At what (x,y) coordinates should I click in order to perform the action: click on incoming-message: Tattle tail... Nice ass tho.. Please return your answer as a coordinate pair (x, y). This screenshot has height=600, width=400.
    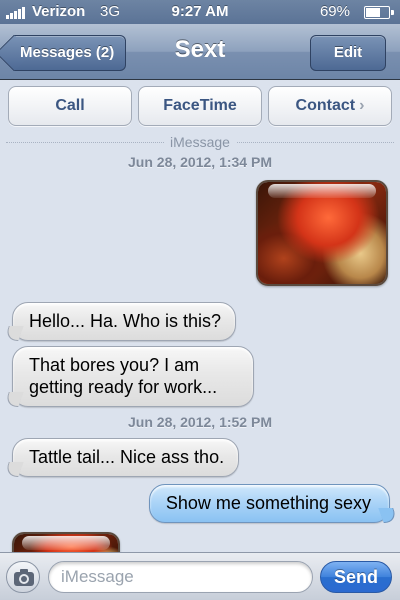
    Looking at the image, I should click on (126, 457).